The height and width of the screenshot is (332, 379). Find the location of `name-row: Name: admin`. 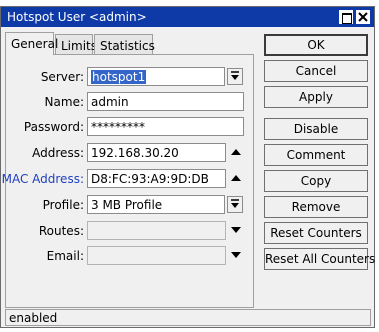

name-row: Name: admin is located at coordinates (130, 102).